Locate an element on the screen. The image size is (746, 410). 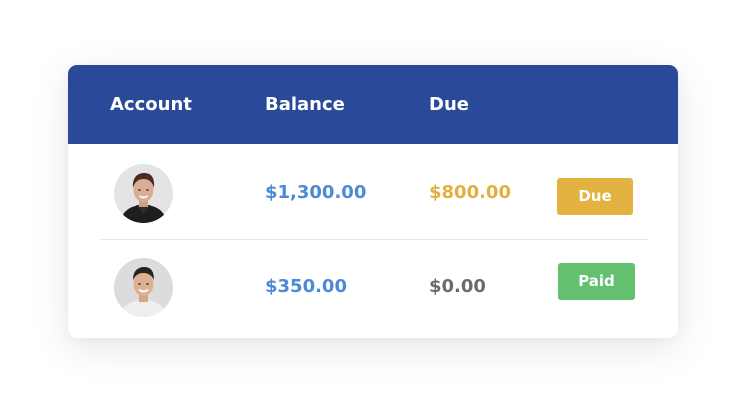
column-header-account: Account is located at coordinates (151, 104).